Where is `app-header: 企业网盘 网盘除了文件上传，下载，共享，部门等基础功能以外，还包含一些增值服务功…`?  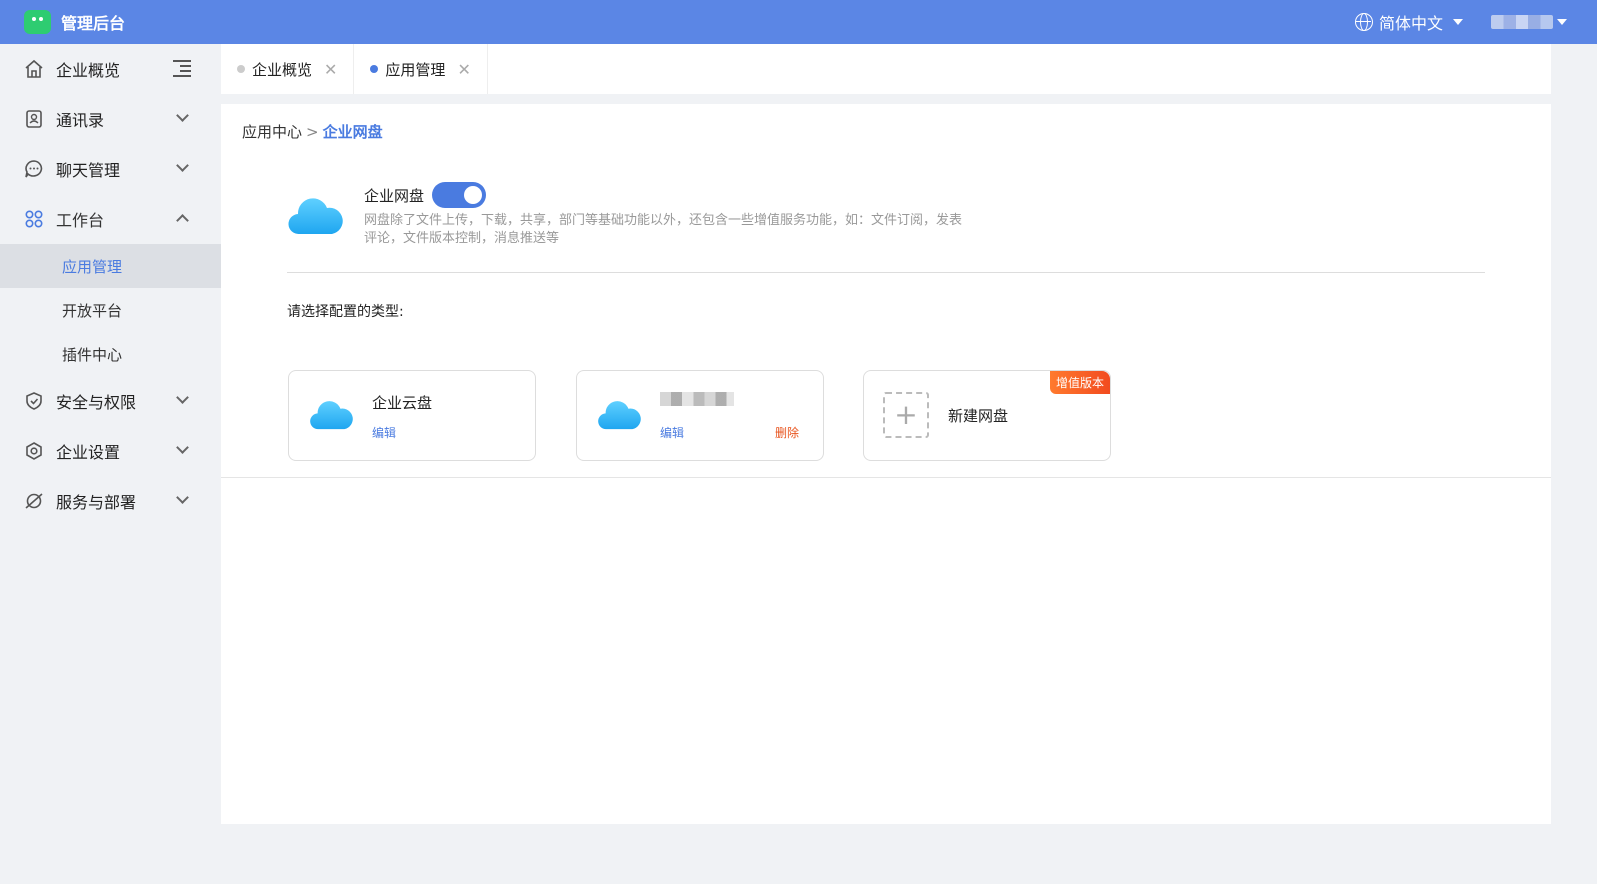 app-header: 企业网盘 网盘除了文件上传，下载，共享，部门等基础功能以外，还包含一些增值服务功… is located at coordinates (624, 214).